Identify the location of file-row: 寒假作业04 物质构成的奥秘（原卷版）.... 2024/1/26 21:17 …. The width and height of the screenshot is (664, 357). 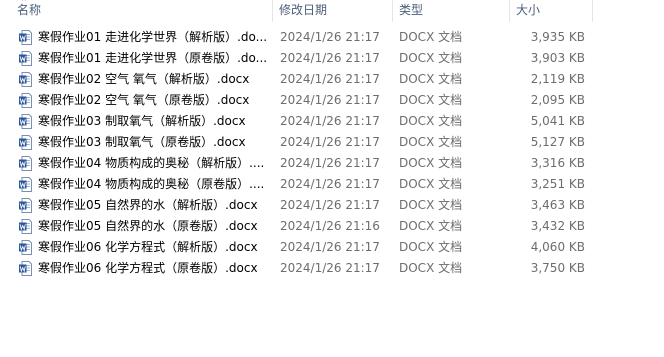
(332, 184).